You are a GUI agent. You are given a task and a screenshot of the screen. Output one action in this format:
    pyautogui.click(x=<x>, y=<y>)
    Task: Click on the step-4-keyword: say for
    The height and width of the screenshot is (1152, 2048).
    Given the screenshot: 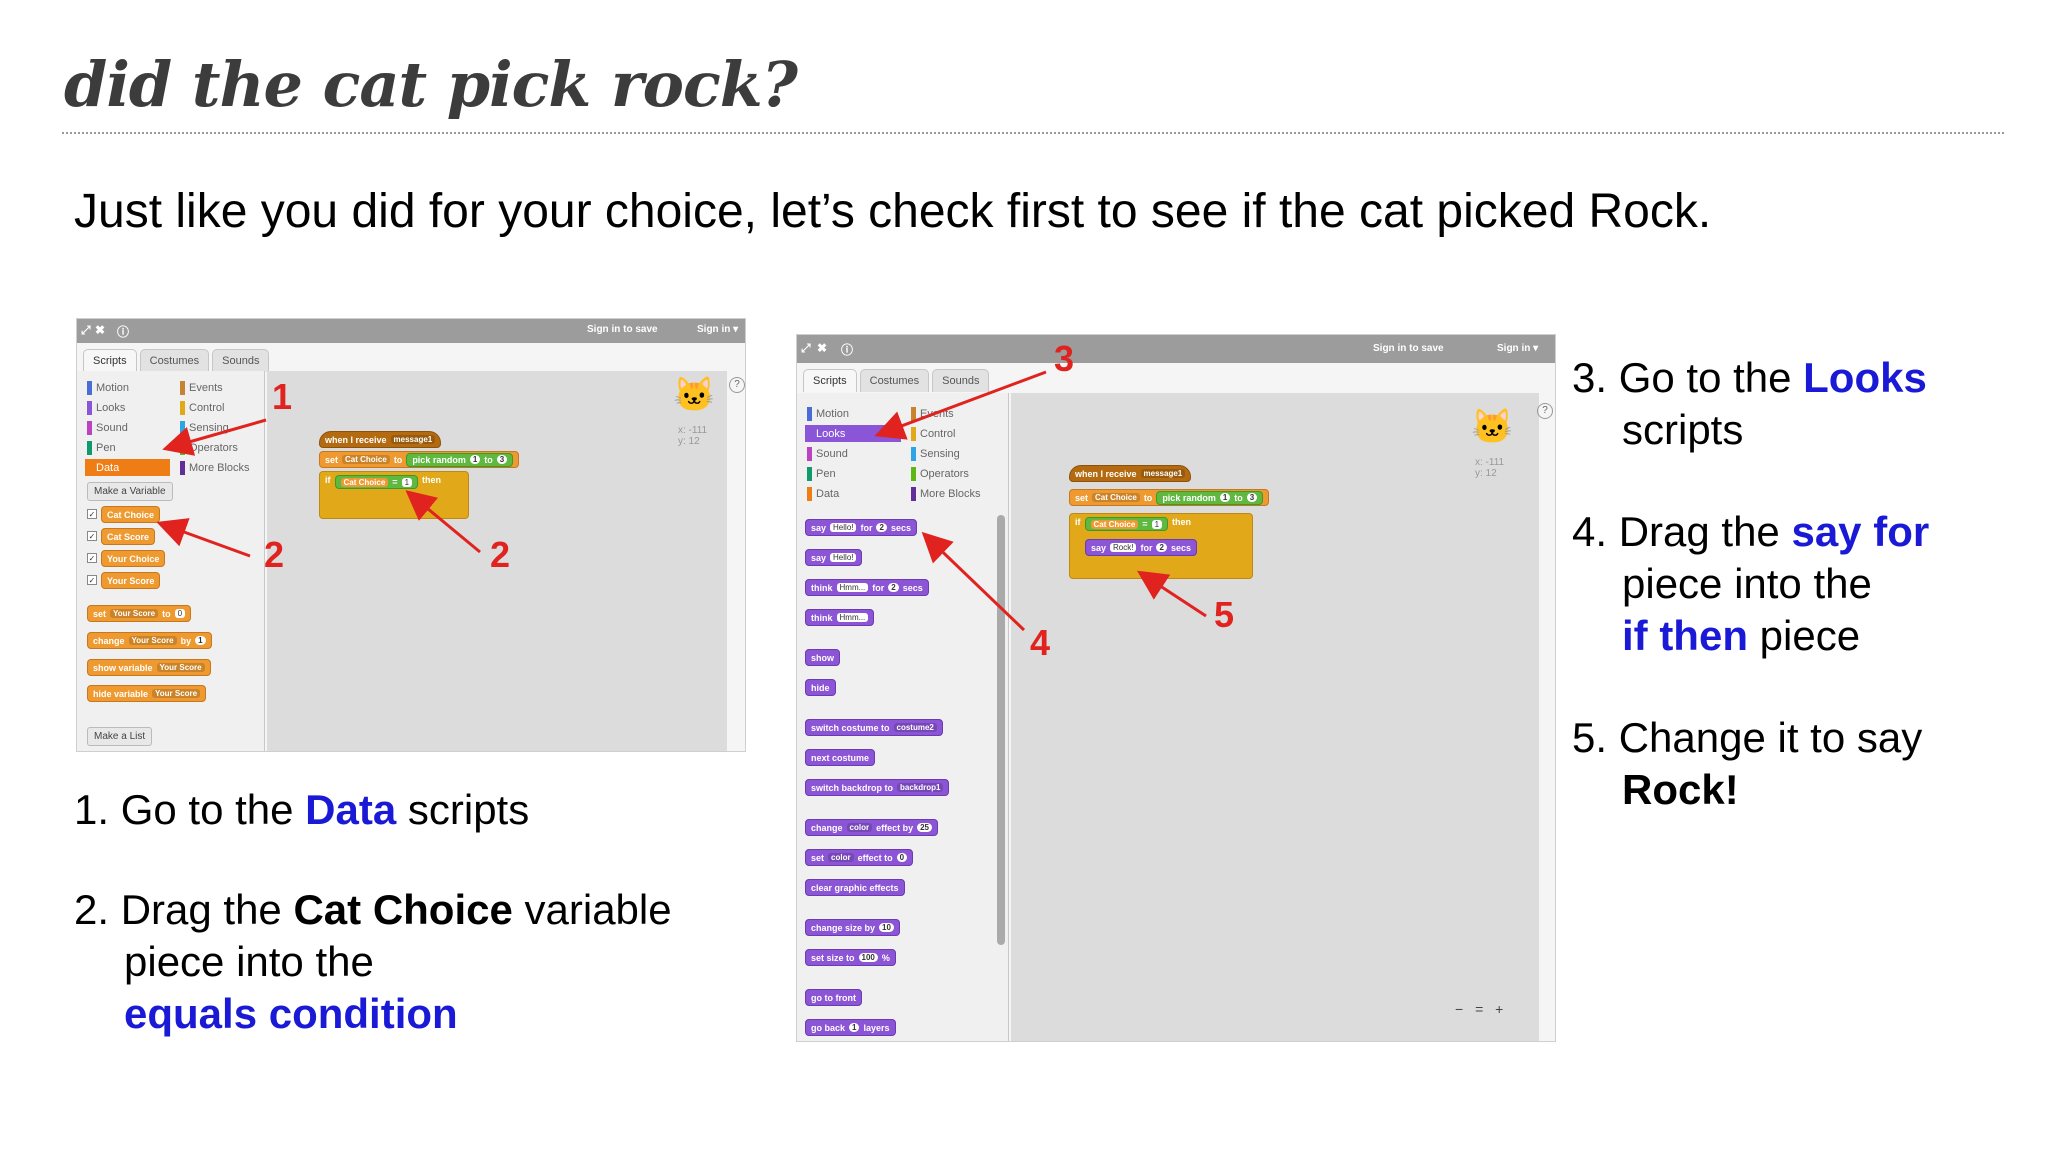 What is the action you would take?
    pyautogui.click(x=1860, y=531)
    